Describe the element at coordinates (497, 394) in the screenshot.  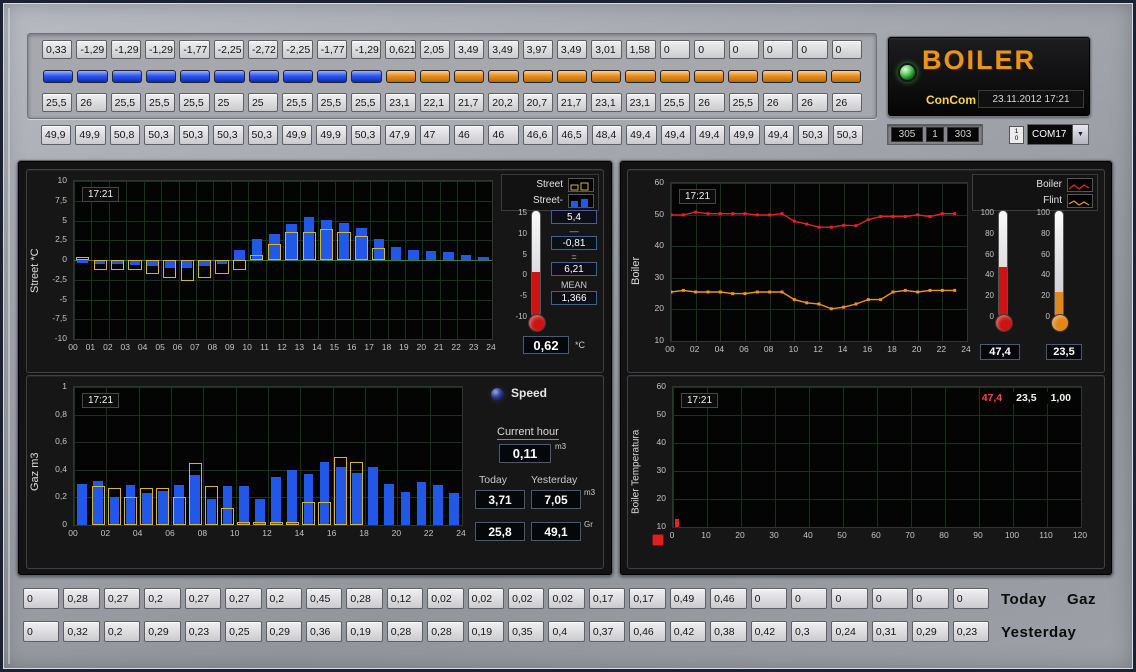
I see `speed-led` at that location.